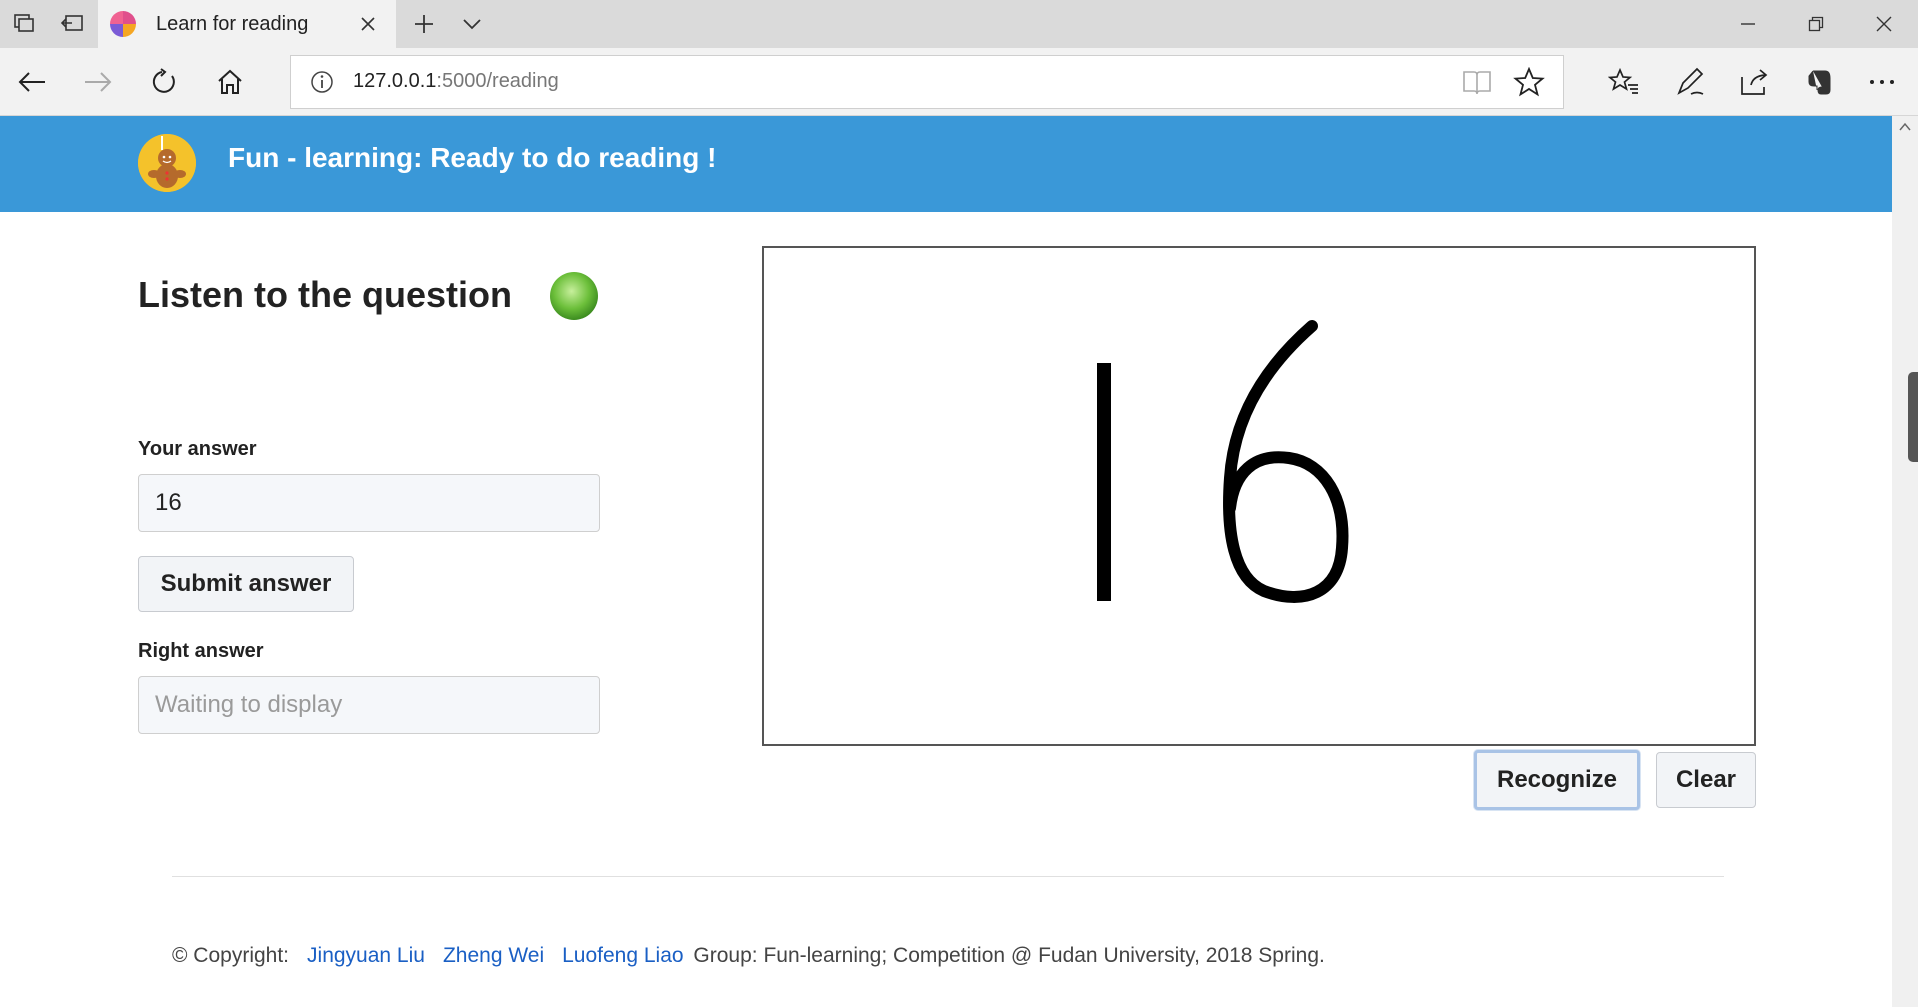 The height and width of the screenshot is (1007, 1918). Describe the element at coordinates (1477, 82) in the screenshot. I see `reading-view-icon` at that location.